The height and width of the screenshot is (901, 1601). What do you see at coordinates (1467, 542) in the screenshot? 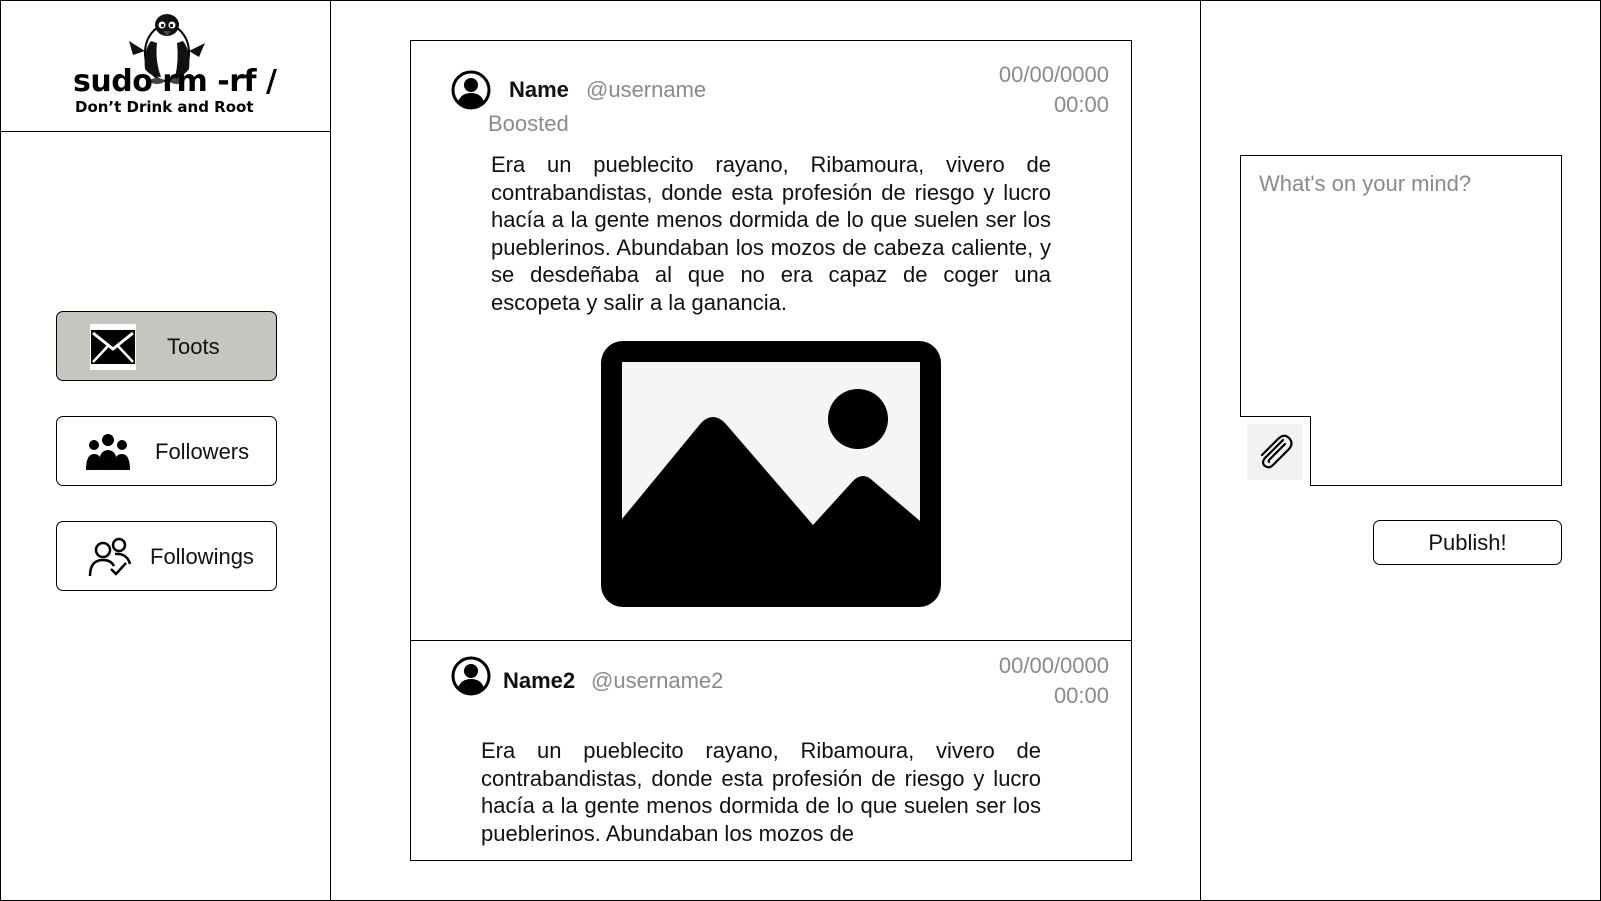
I see `publish-button: Publish!` at bounding box center [1467, 542].